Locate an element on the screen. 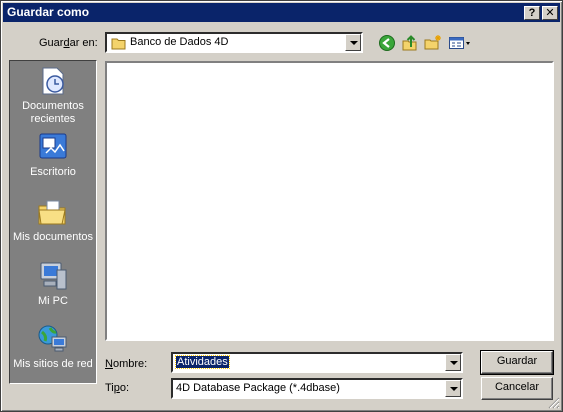  views-menu-button is located at coordinates (460, 43).